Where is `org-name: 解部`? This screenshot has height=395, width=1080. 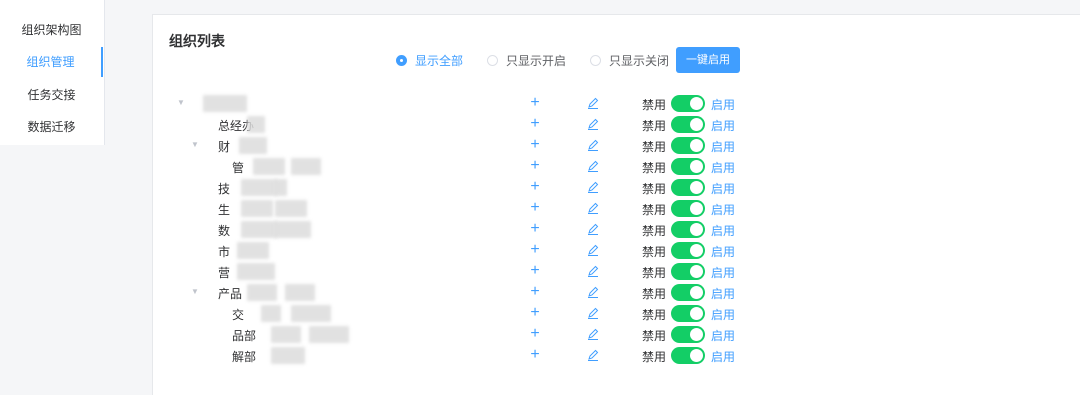 org-name: 解部 is located at coordinates (244, 357).